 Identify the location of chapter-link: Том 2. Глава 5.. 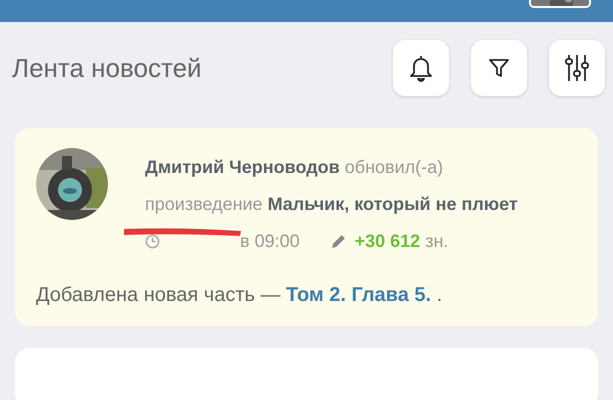
(359, 295).